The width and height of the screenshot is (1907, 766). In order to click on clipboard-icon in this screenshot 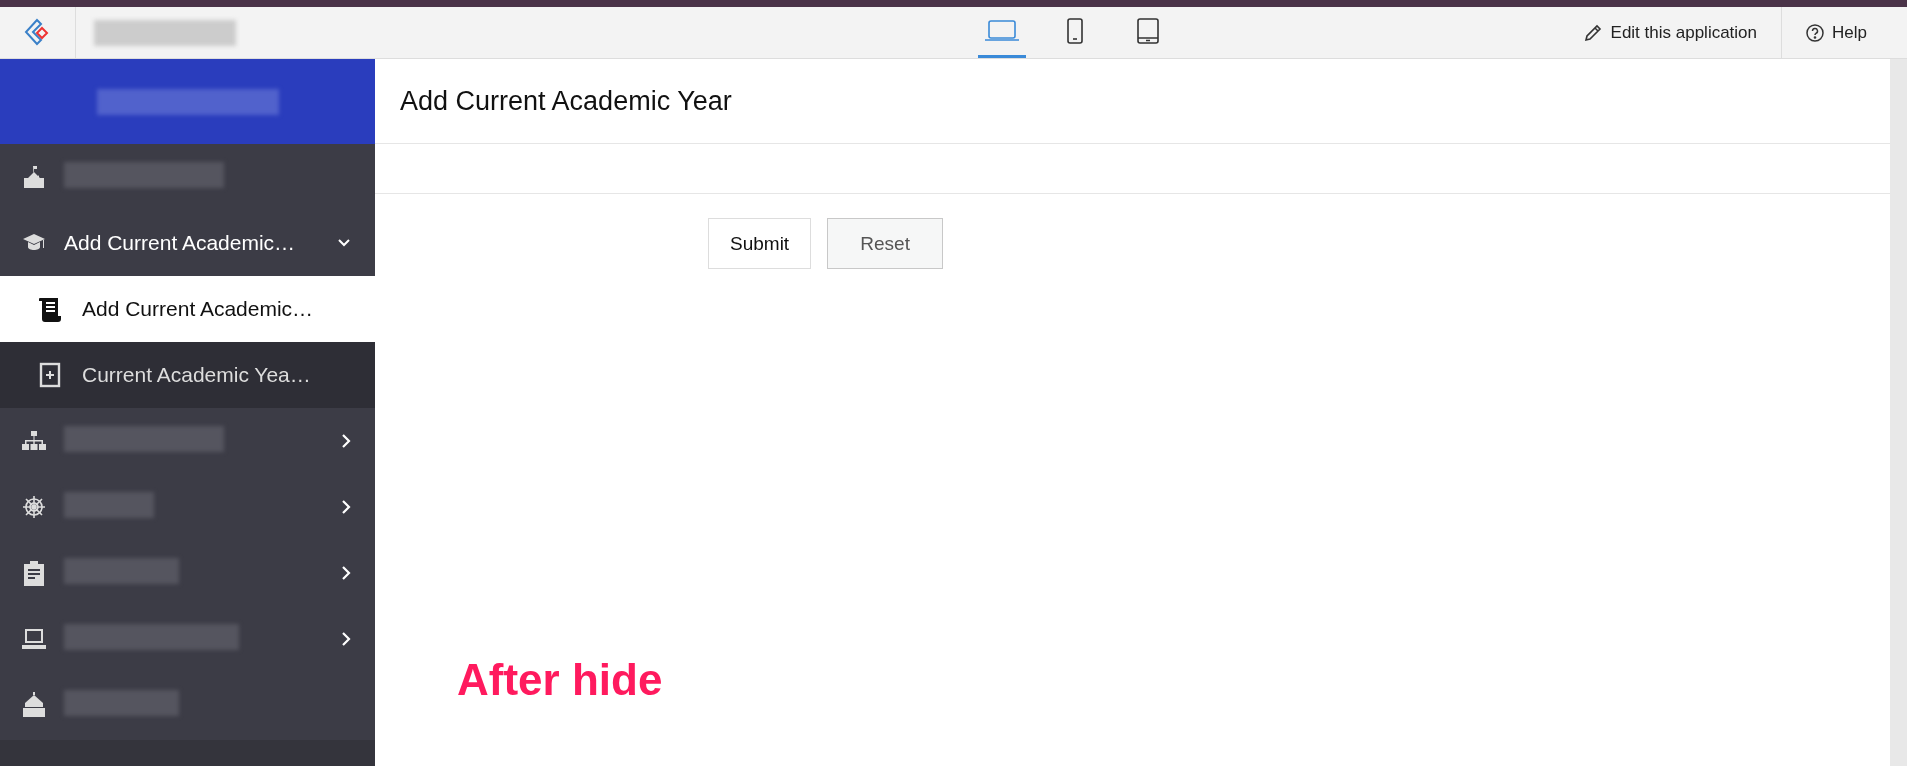, I will do `click(34, 573)`.